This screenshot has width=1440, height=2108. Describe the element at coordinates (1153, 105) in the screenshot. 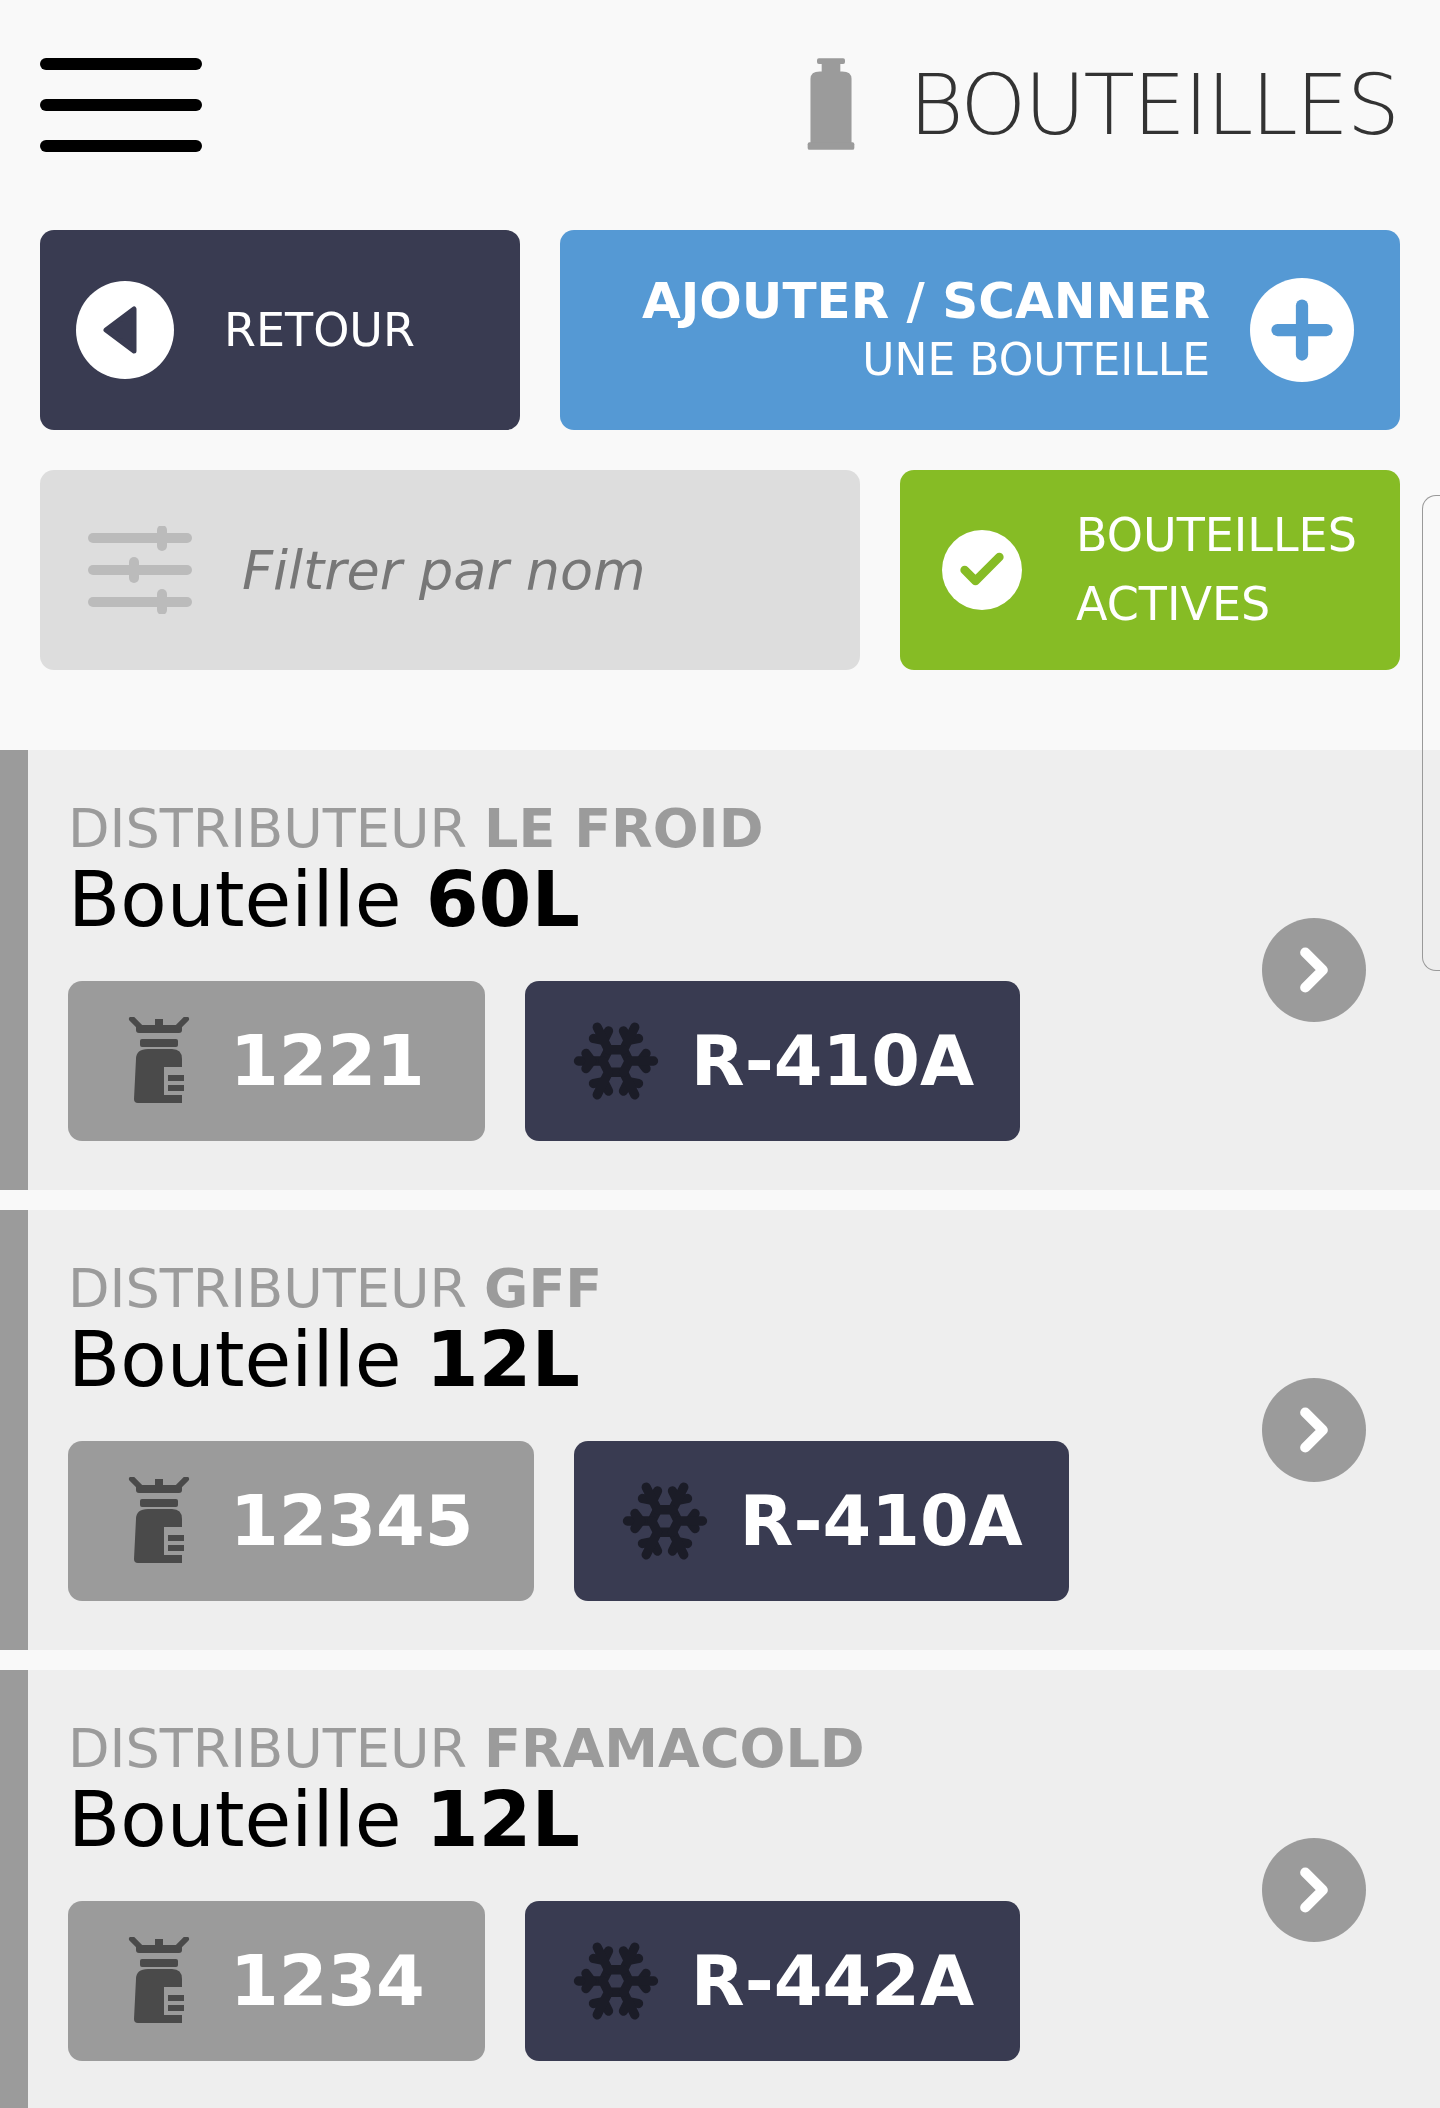

I see `page-title: BOUTEILLES` at that location.